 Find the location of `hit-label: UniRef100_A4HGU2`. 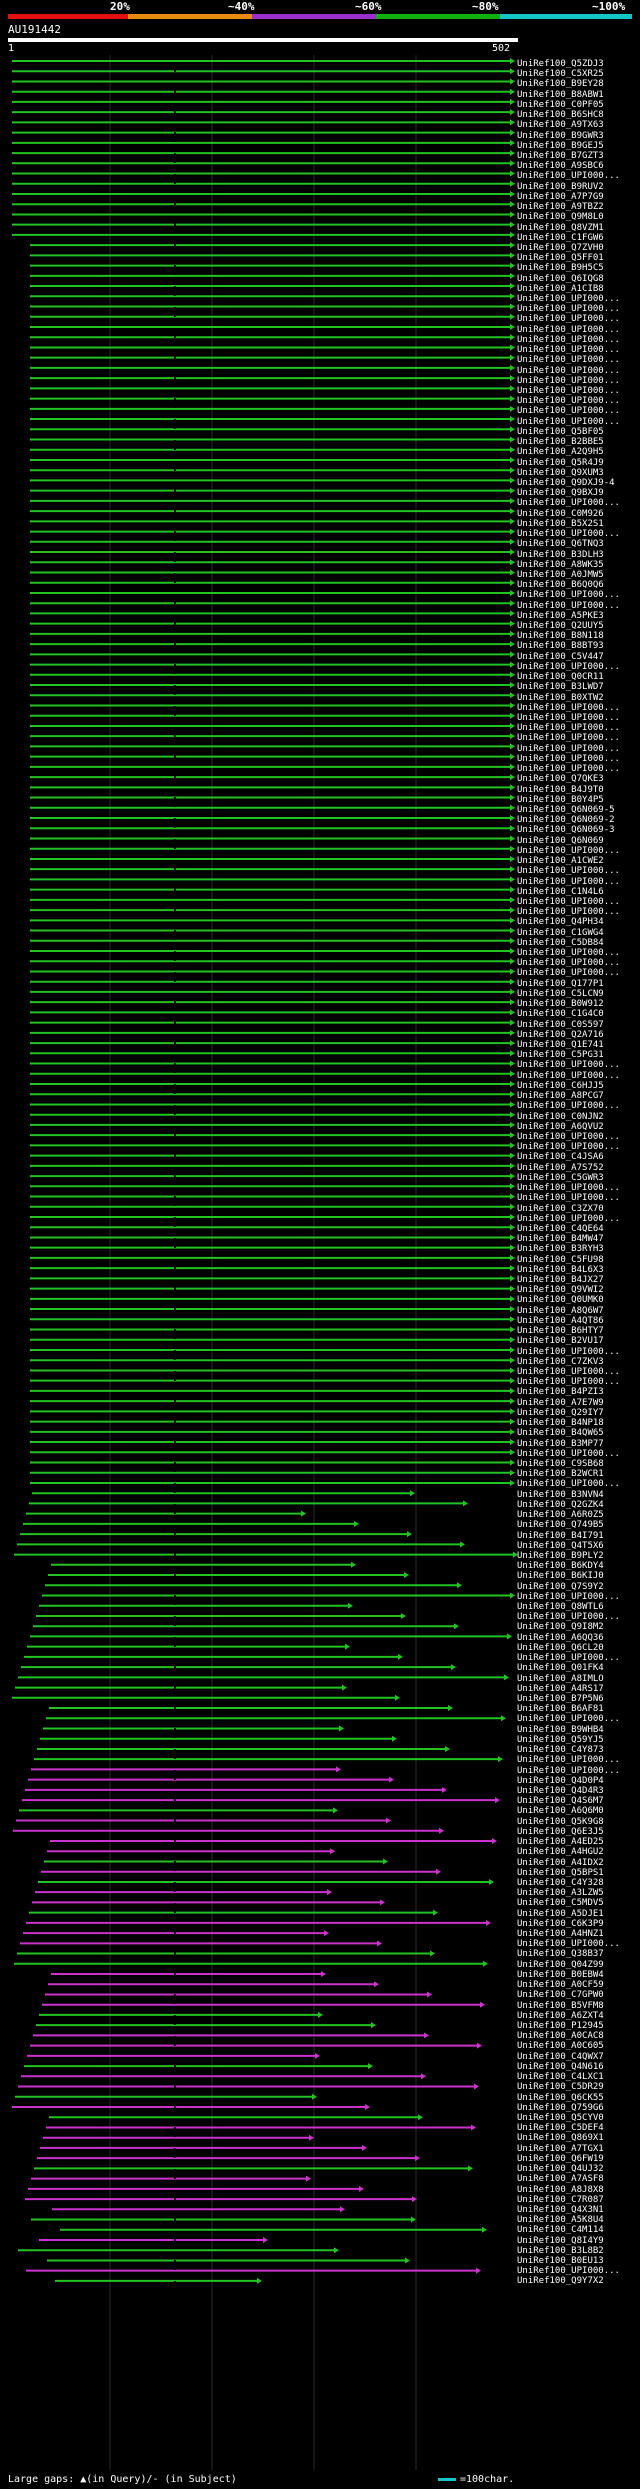

hit-label: UniRef100_A4HGU2 is located at coordinates (578, 1852).